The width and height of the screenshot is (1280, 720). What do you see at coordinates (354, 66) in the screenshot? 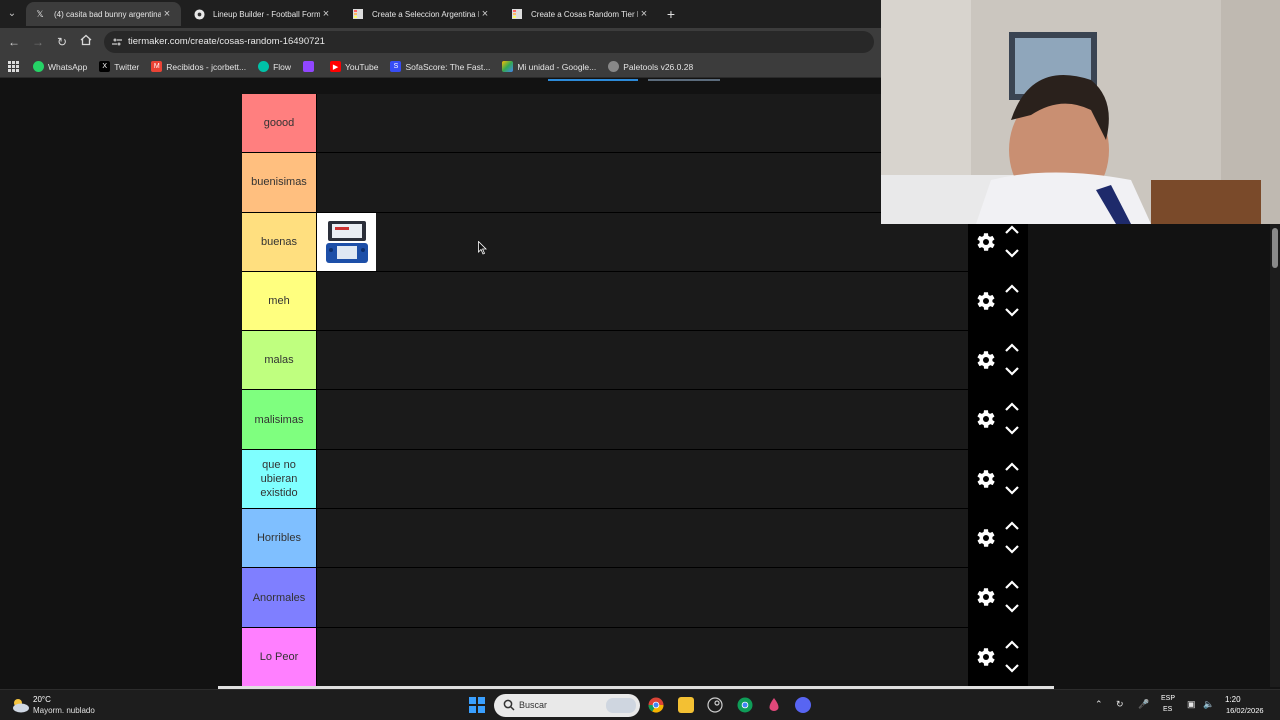
I see `bookmark-youtube: ▶ YouTube` at bounding box center [354, 66].